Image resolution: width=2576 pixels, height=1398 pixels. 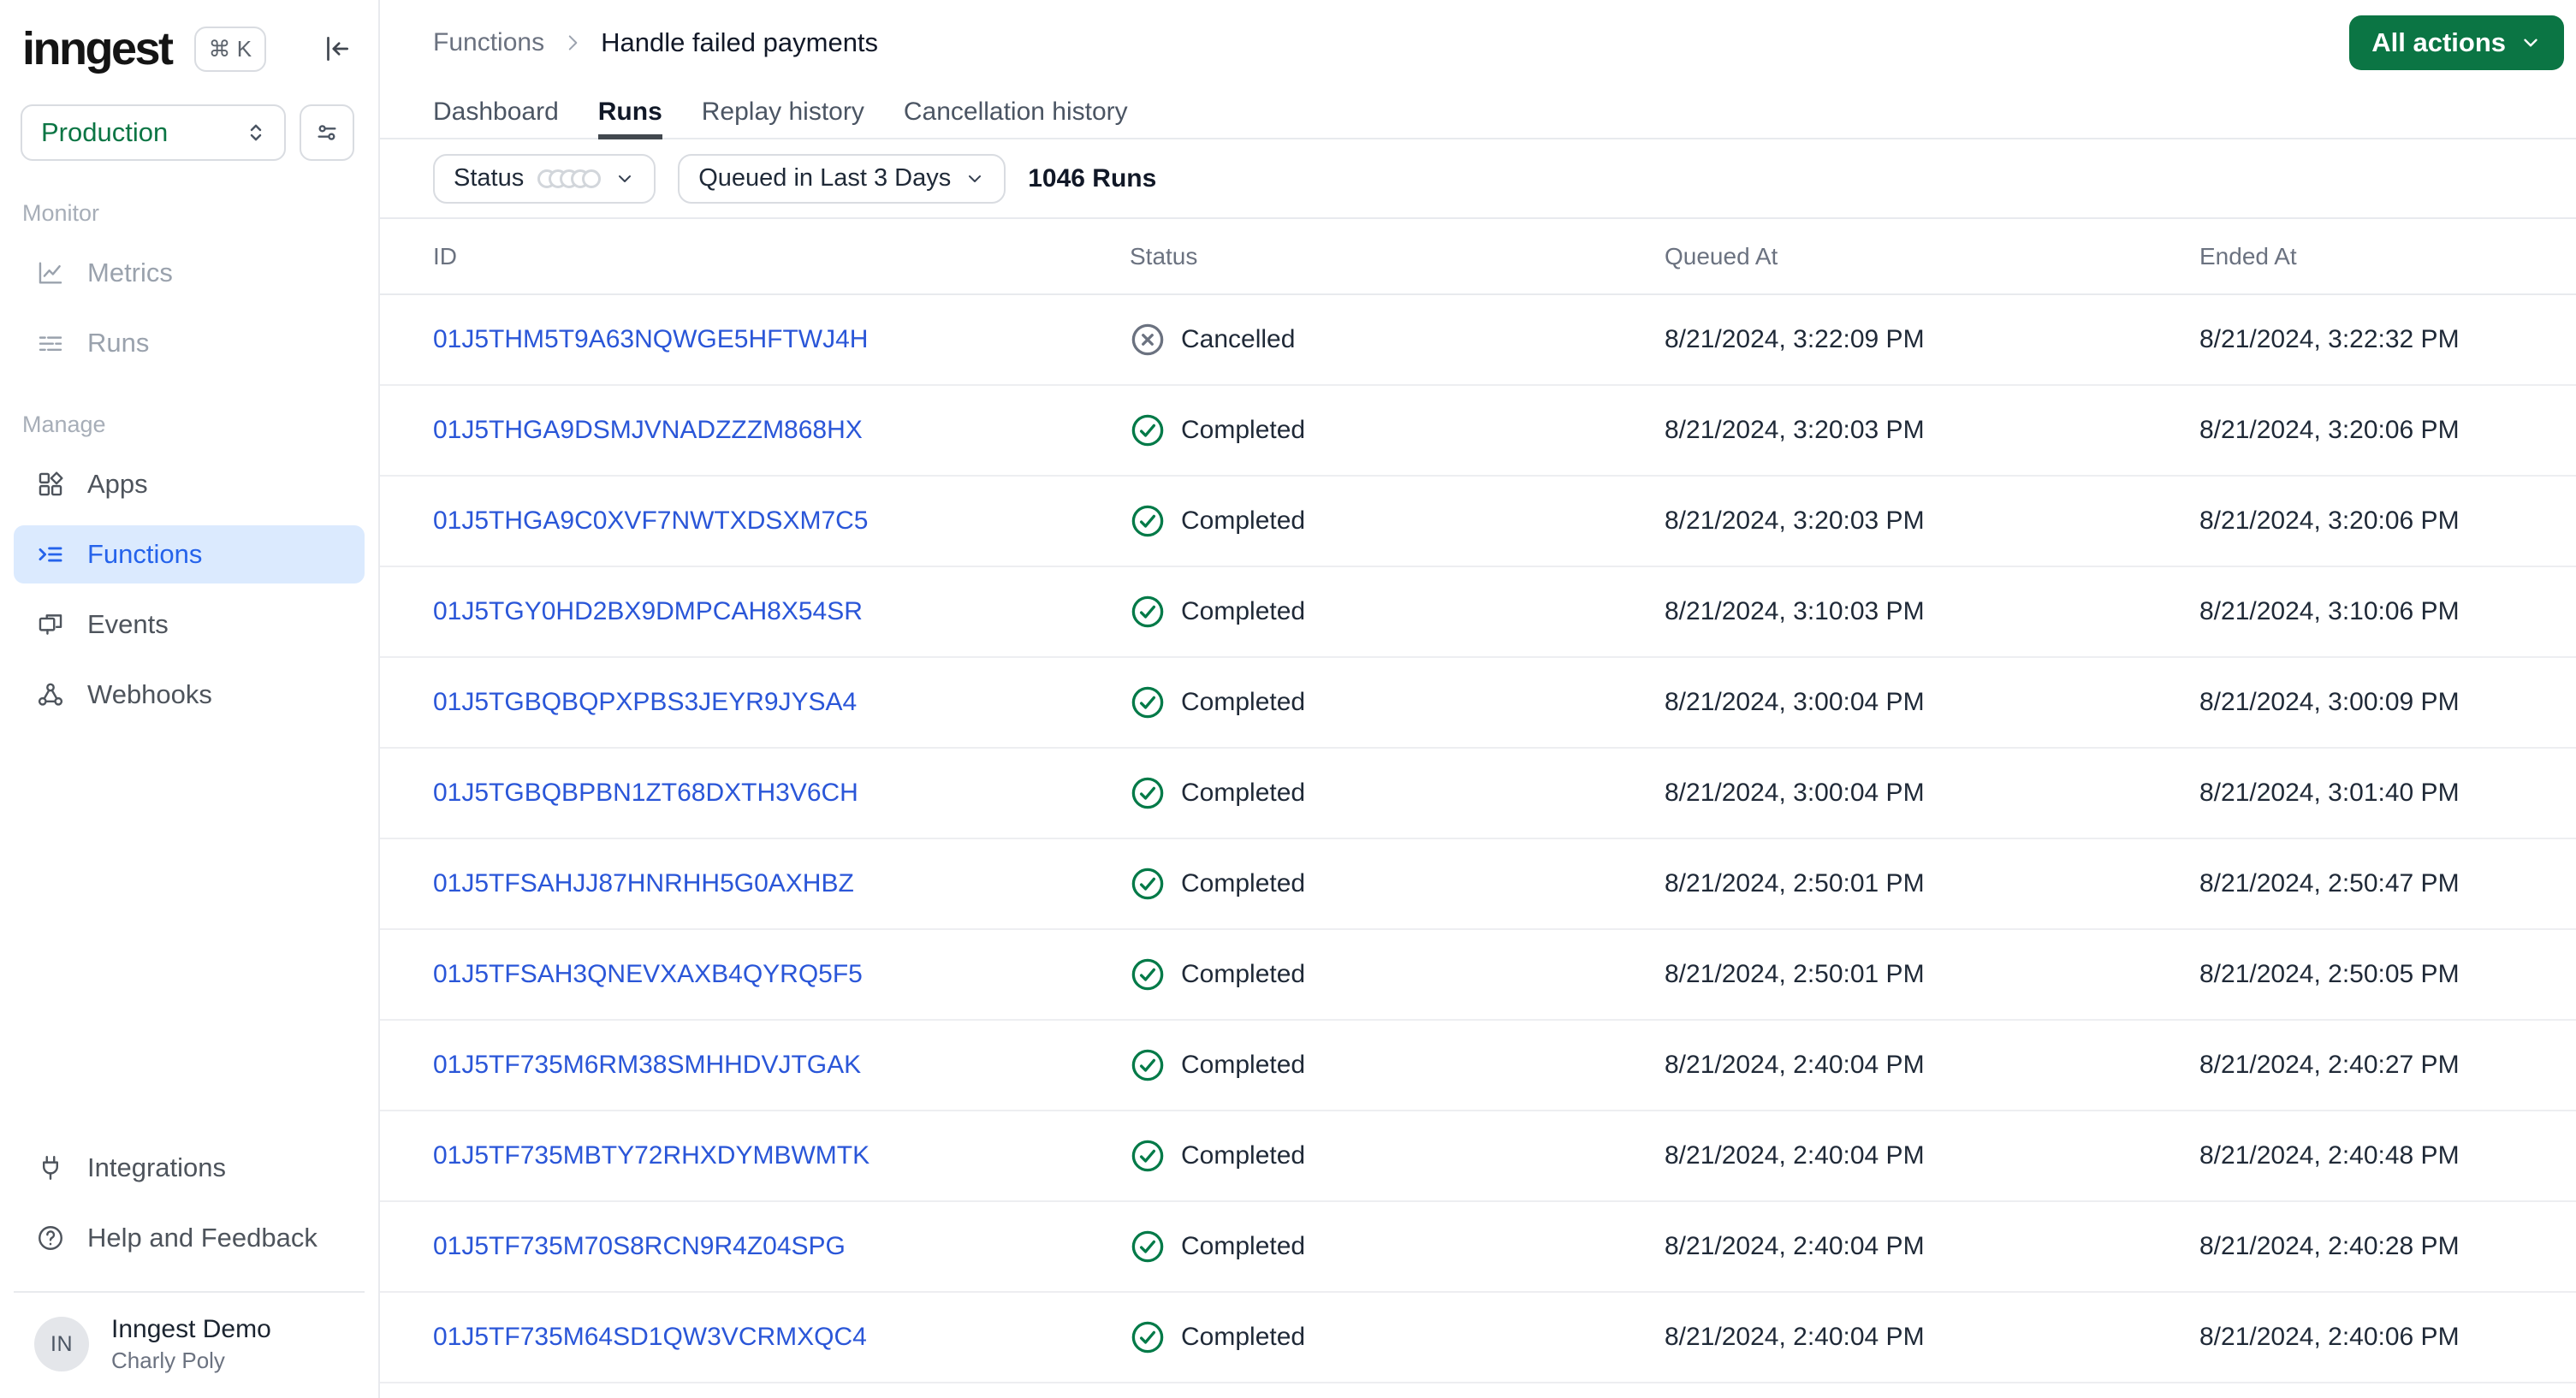 I want to click on metrics-icon, so click(x=50, y=272).